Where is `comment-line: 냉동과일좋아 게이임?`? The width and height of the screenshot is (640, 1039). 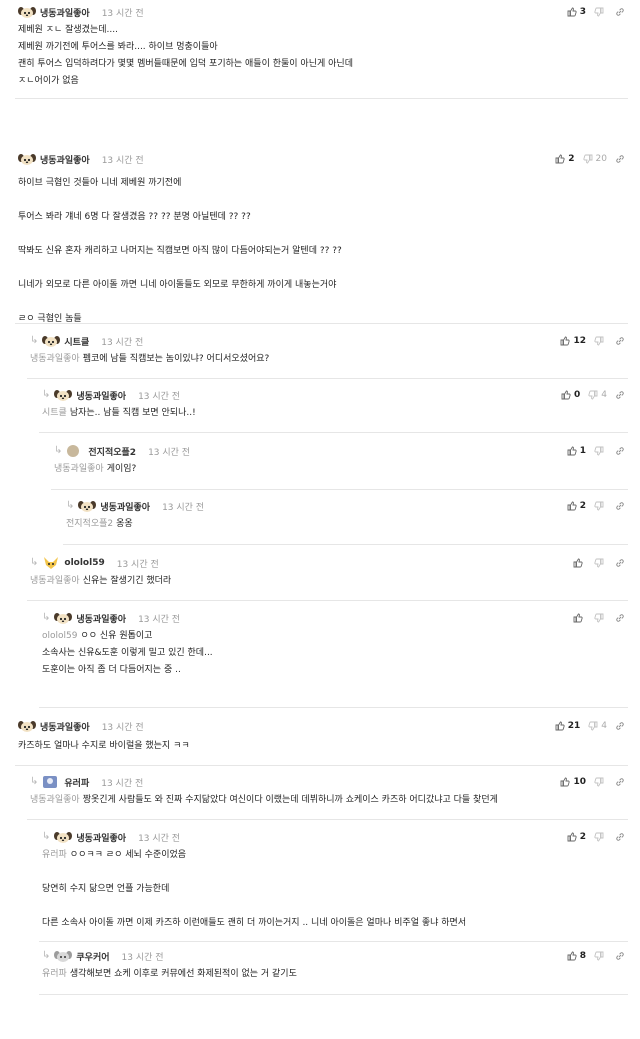
comment-line: 냉동과일좋아 게이임? is located at coordinates (95, 469).